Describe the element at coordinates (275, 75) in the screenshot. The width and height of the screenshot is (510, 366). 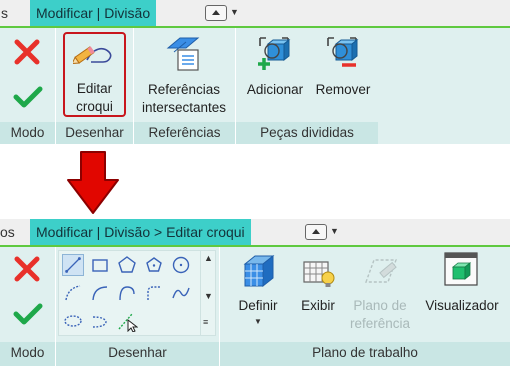
I see `adicionar-button: Adicionar` at that location.